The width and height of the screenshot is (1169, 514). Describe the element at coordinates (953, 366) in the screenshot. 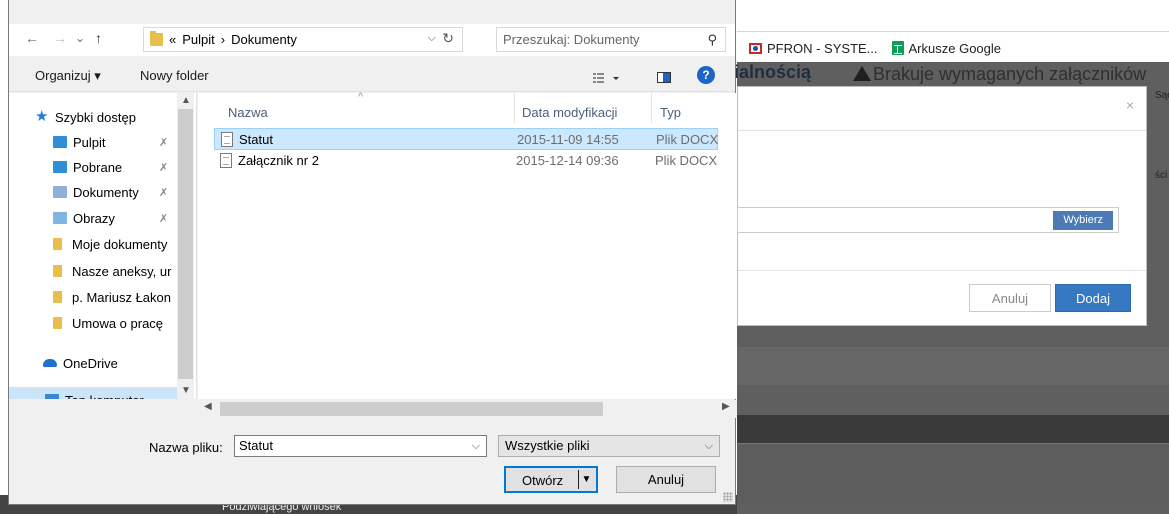

I see `page-strip` at that location.